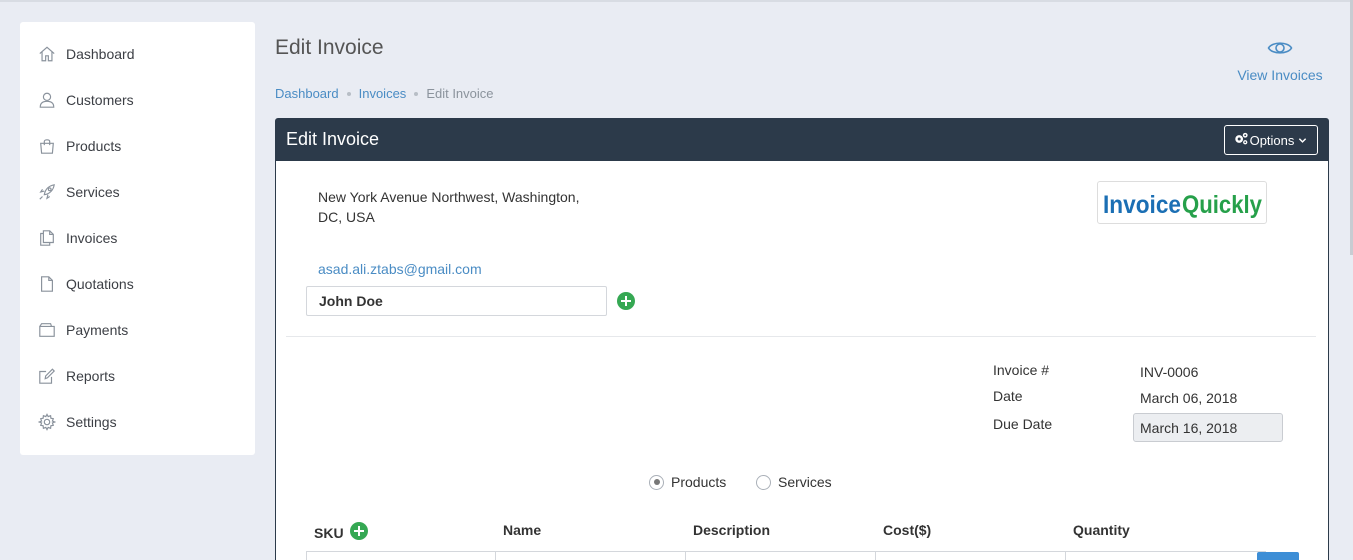  What do you see at coordinates (100, 284) in the screenshot?
I see `sidebar-item-label: Quotations` at bounding box center [100, 284].